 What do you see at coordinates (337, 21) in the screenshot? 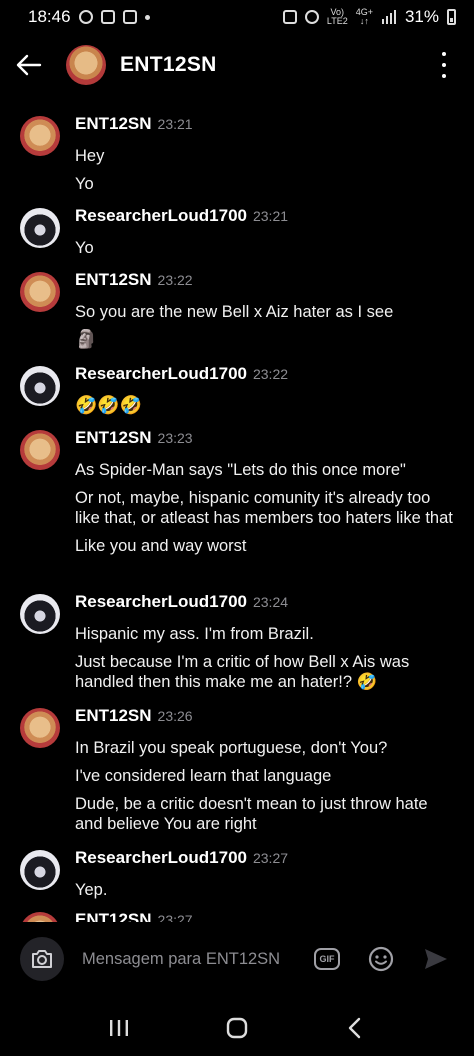
I see `lte-label: LTE2` at bounding box center [337, 21].